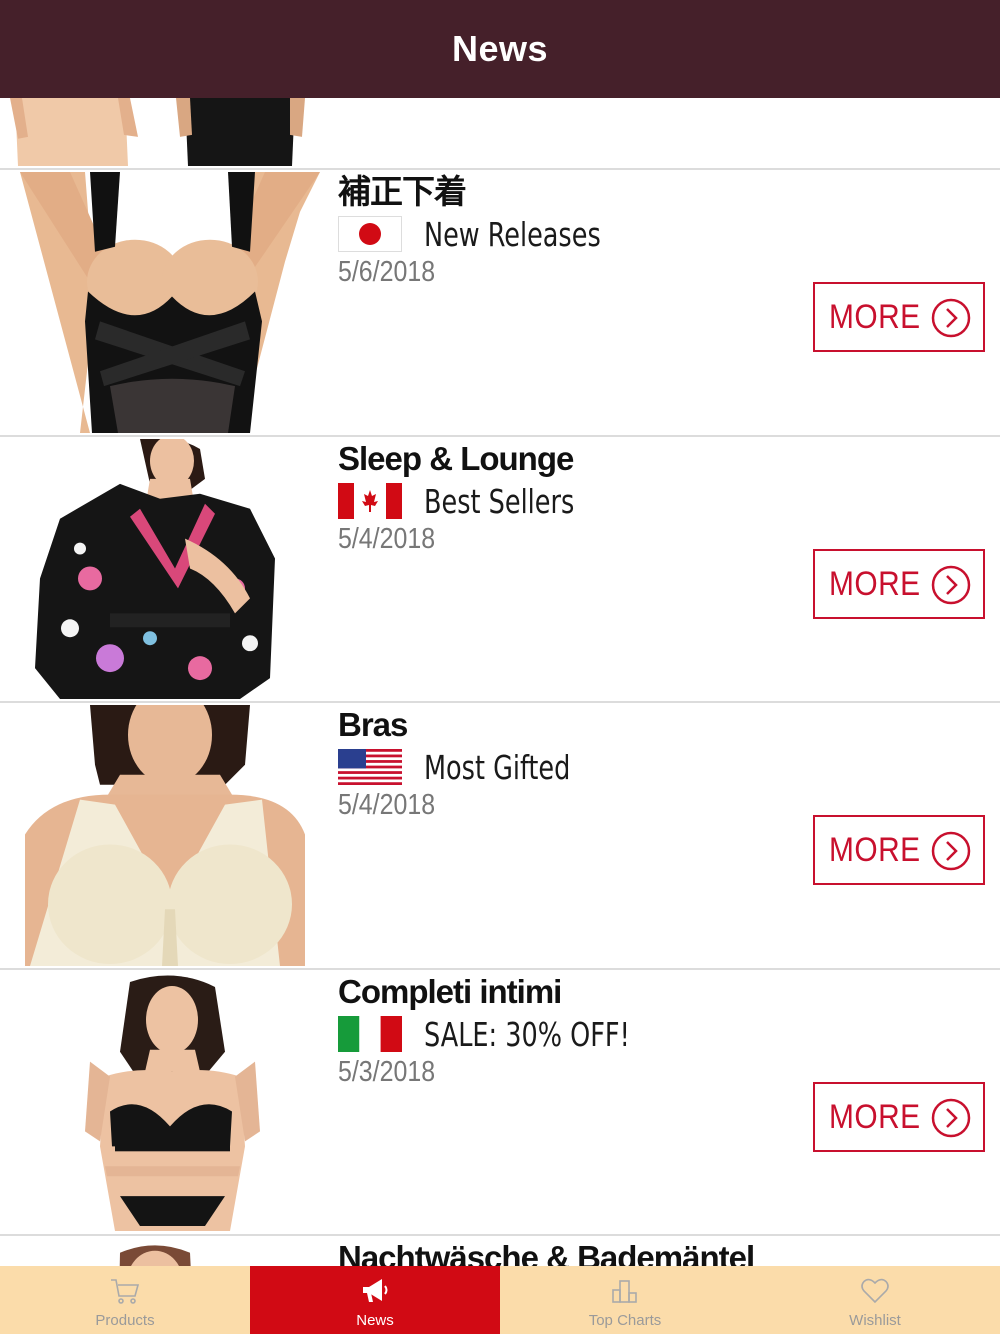 The height and width of the screenshot is (1334, 1000). What do you see at coordinates (370, 1034) in the screenshot?
I see `italy-flag-icon` at bounding box center [370, 1034].